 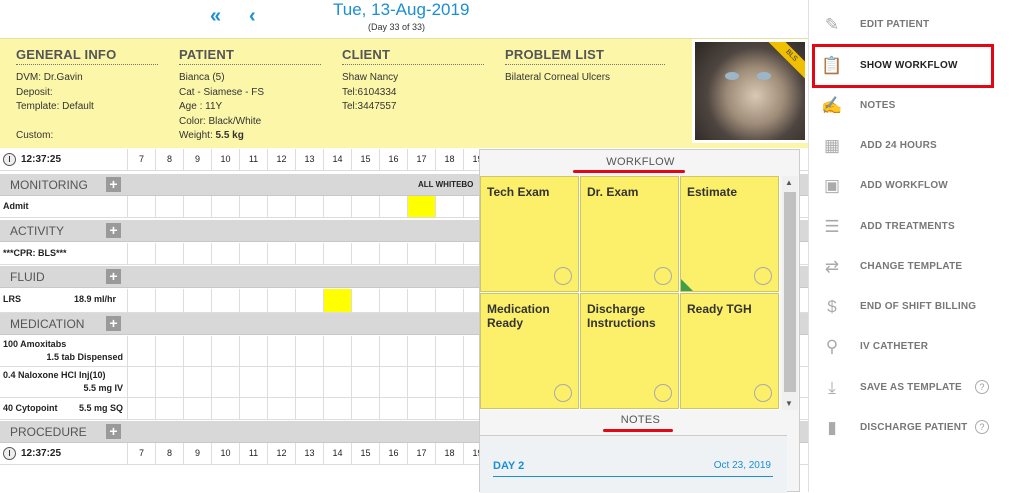 I want to click on notes-day-label: DAY 2, so click(x=508, y=466).